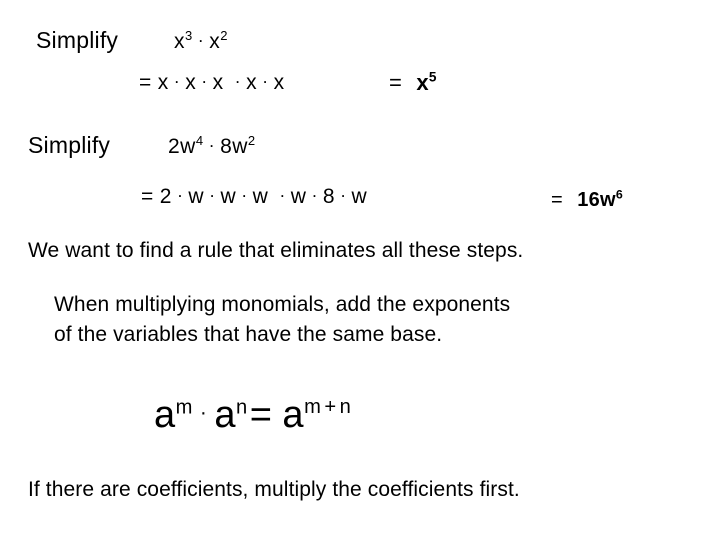 This screenshot has height=540, width=720. I want to click on example-2-result-coefficient: 16, so click(589, 200).